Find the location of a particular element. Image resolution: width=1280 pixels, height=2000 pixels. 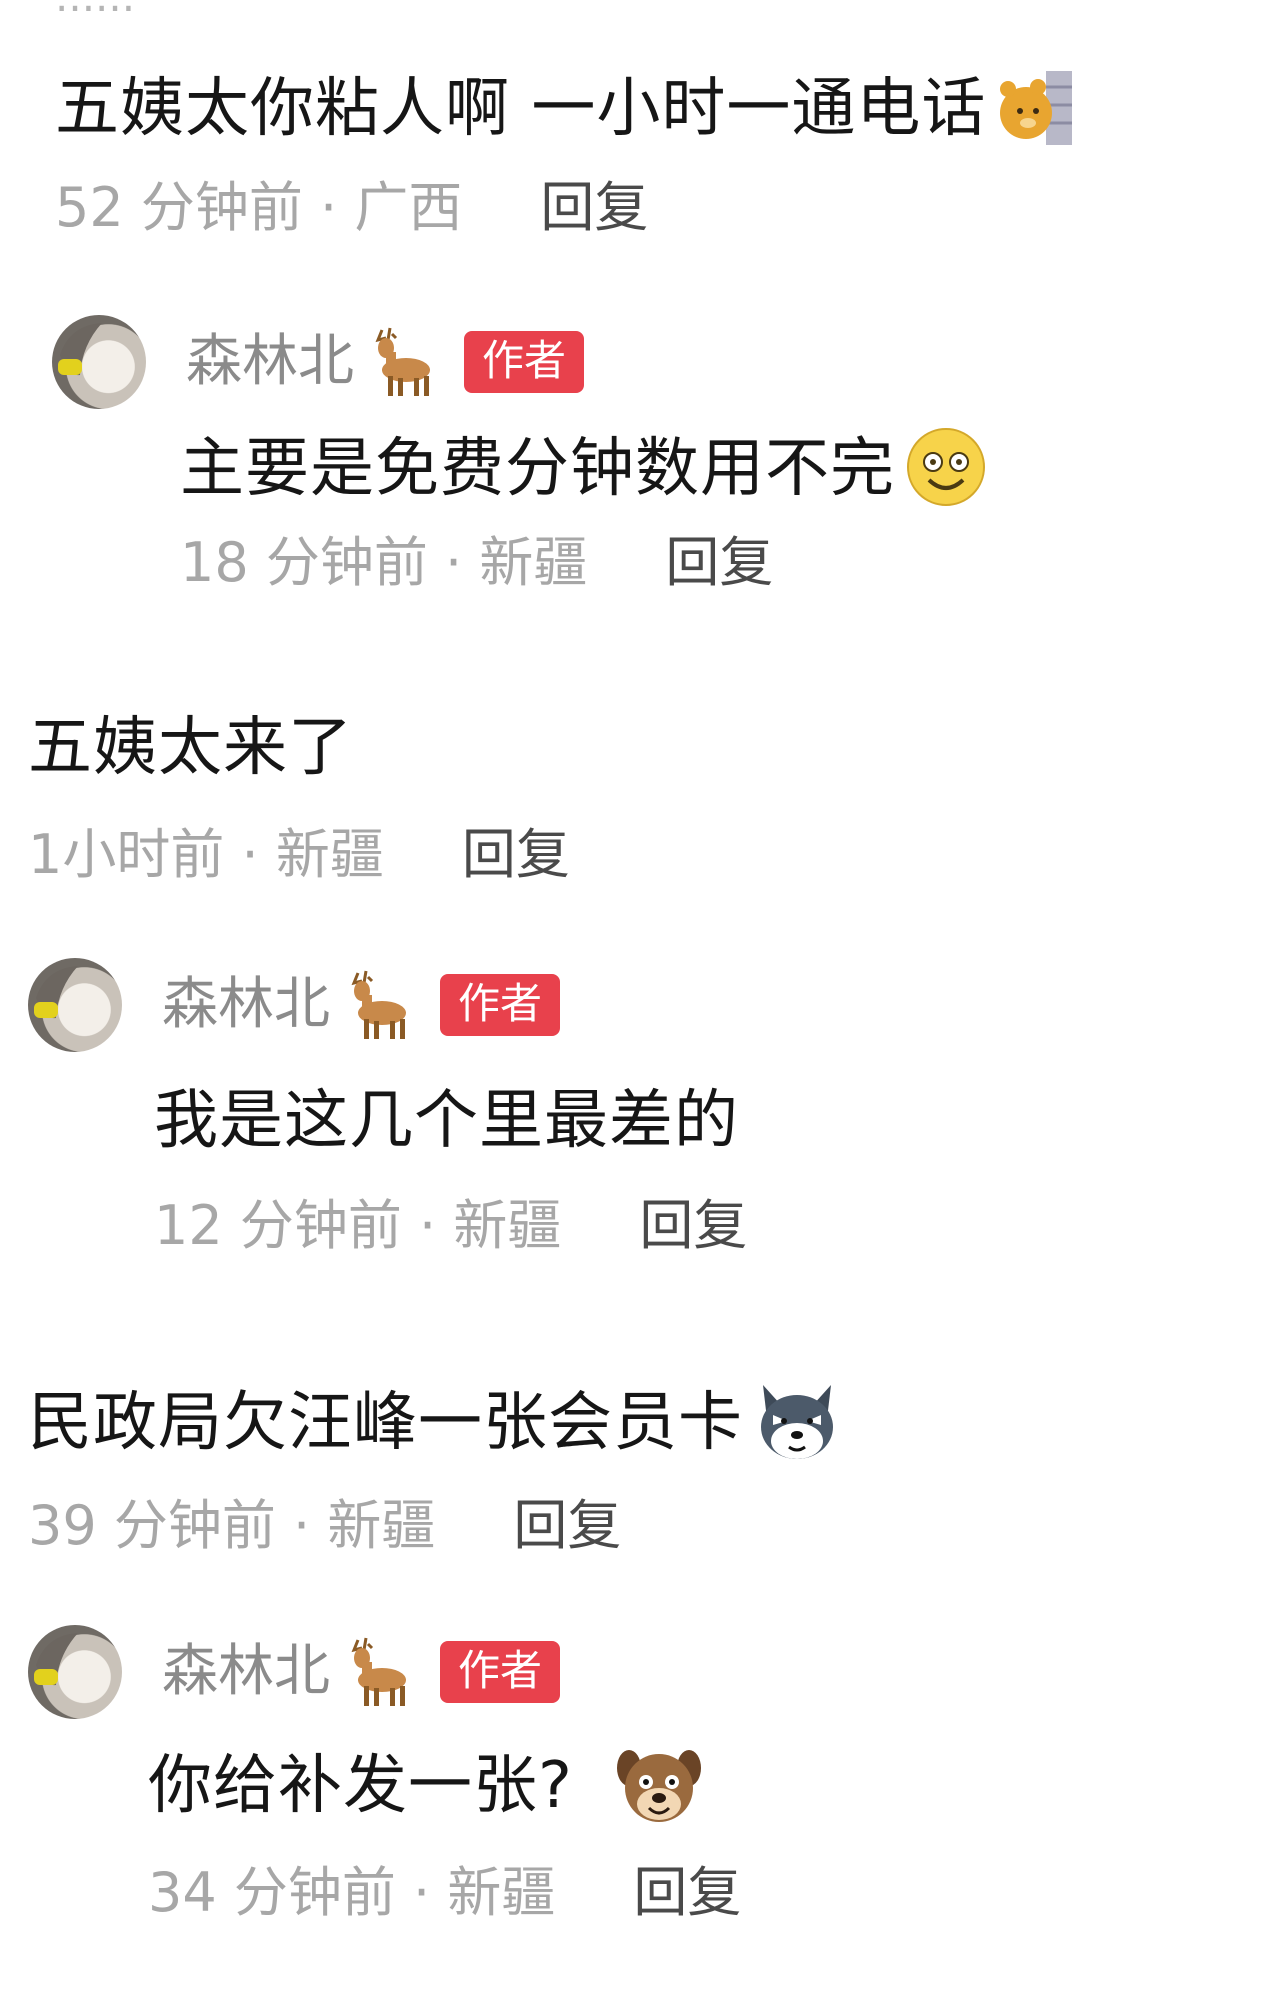

bear-peek-icon is located at coordinates (1036, 109).